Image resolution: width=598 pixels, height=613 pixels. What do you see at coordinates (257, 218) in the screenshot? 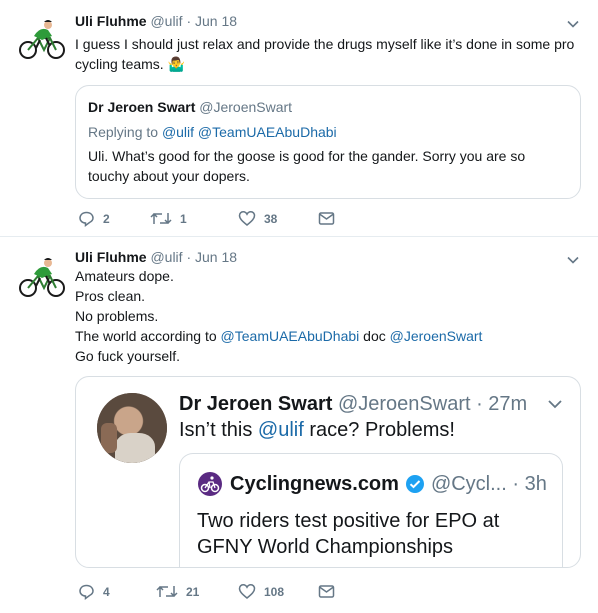
I see `like-button: 38` at bounding box center [257, 218].